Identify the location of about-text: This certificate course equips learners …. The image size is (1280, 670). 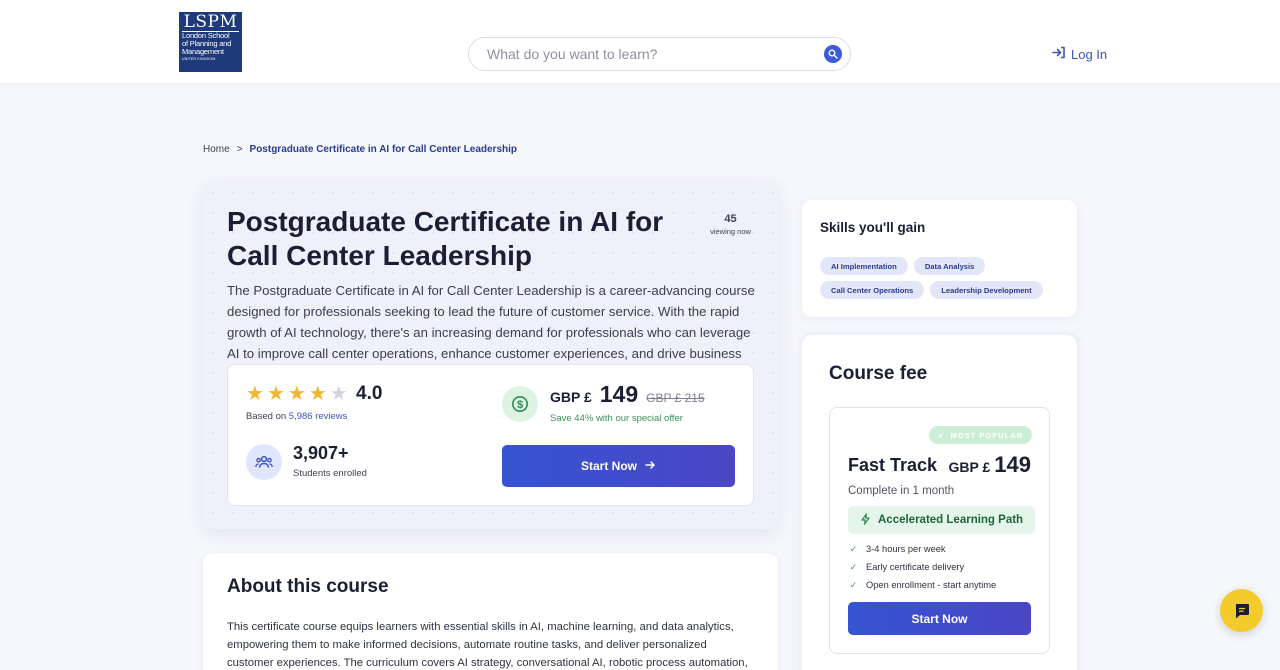
(487, 645).